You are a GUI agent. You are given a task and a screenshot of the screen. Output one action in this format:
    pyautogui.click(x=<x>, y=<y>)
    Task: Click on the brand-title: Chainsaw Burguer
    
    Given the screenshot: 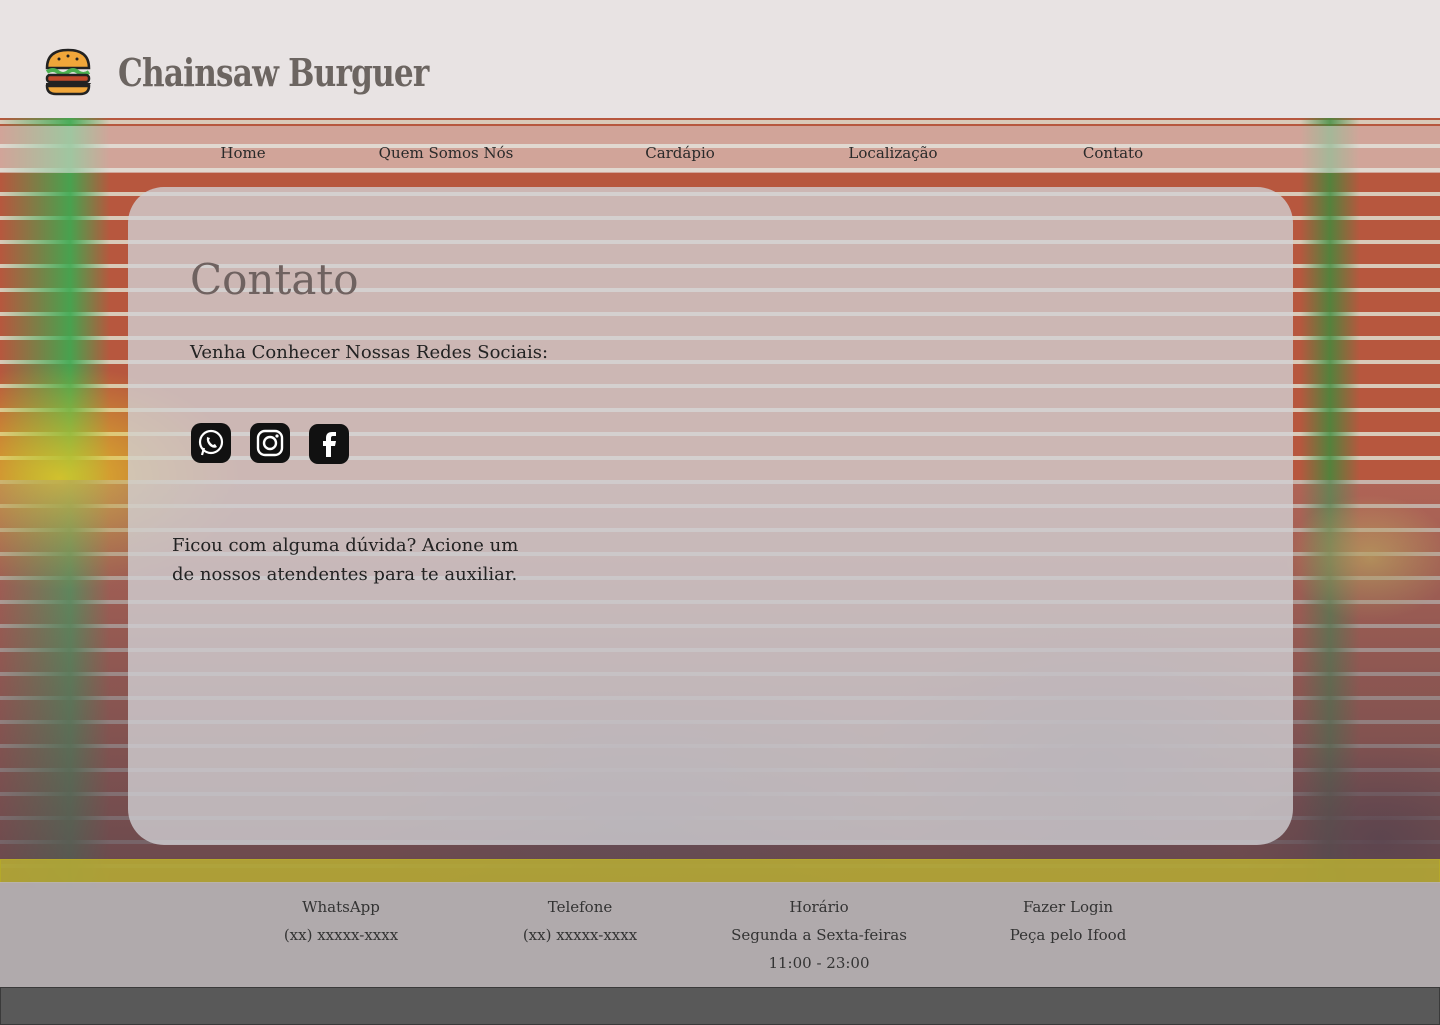 What is the action you would take?
    pyautogui.click(x=273, y=72)
    